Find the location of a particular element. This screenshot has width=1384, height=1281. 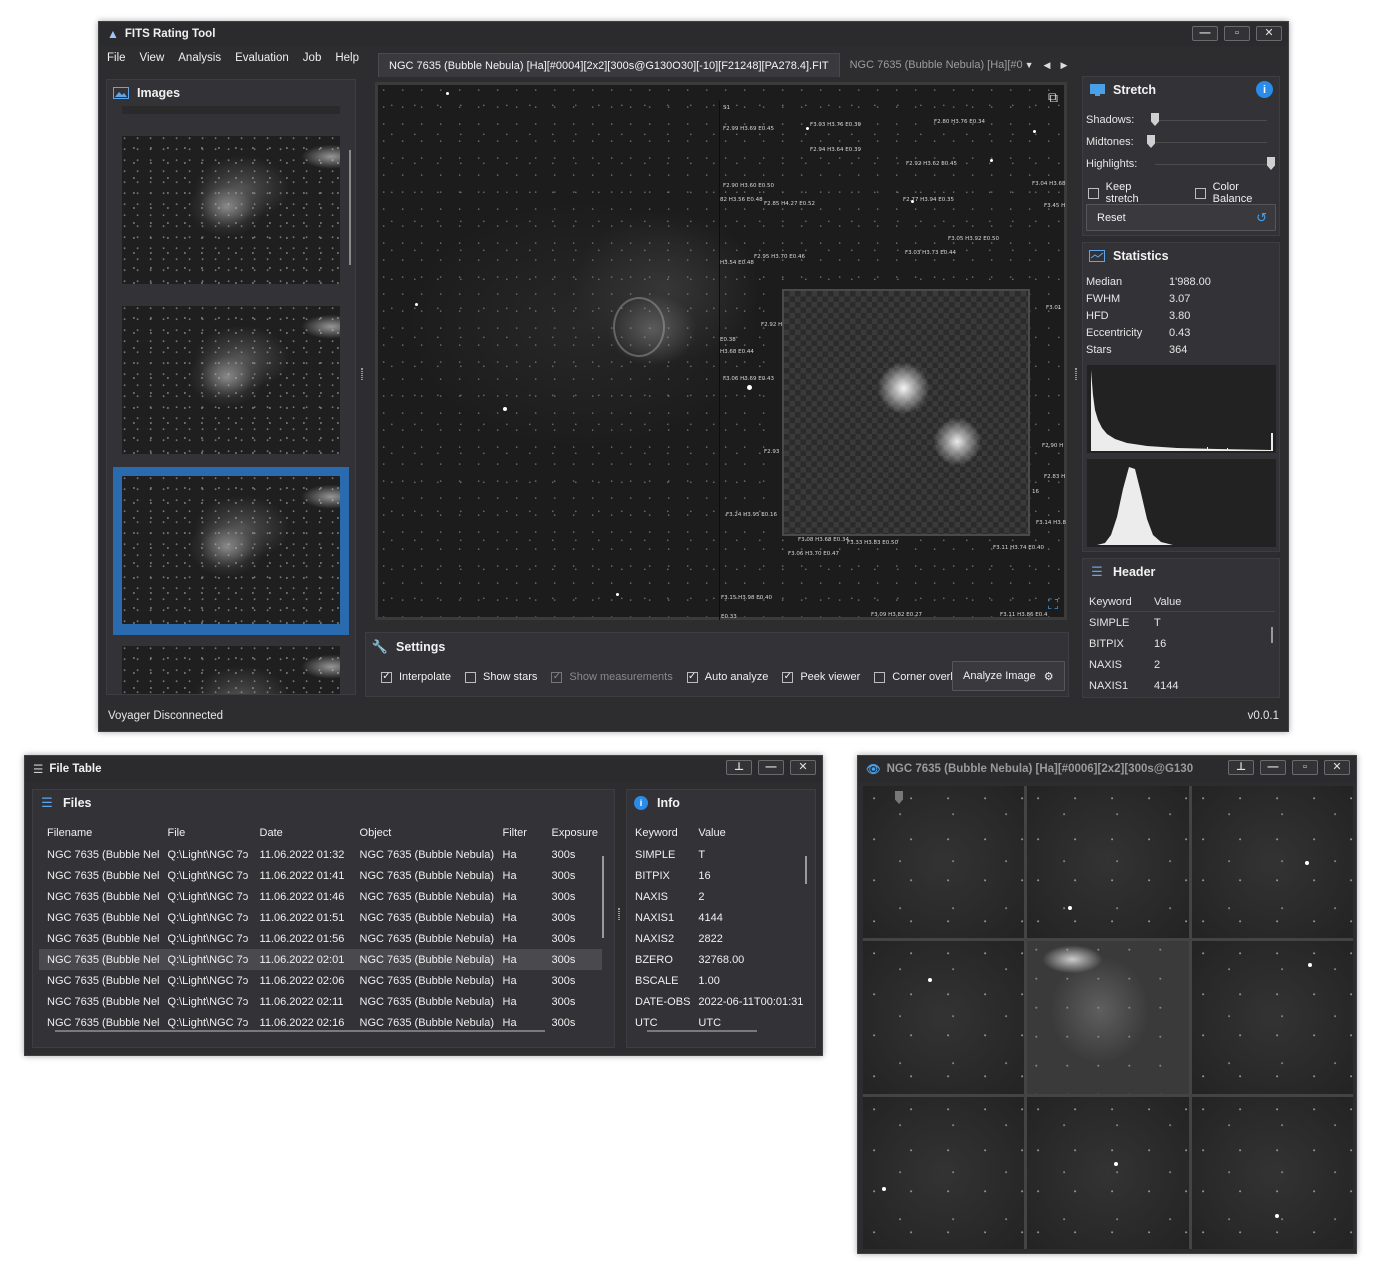

show-stars-checkbox: Show stars is located at coordinates (500, 677).